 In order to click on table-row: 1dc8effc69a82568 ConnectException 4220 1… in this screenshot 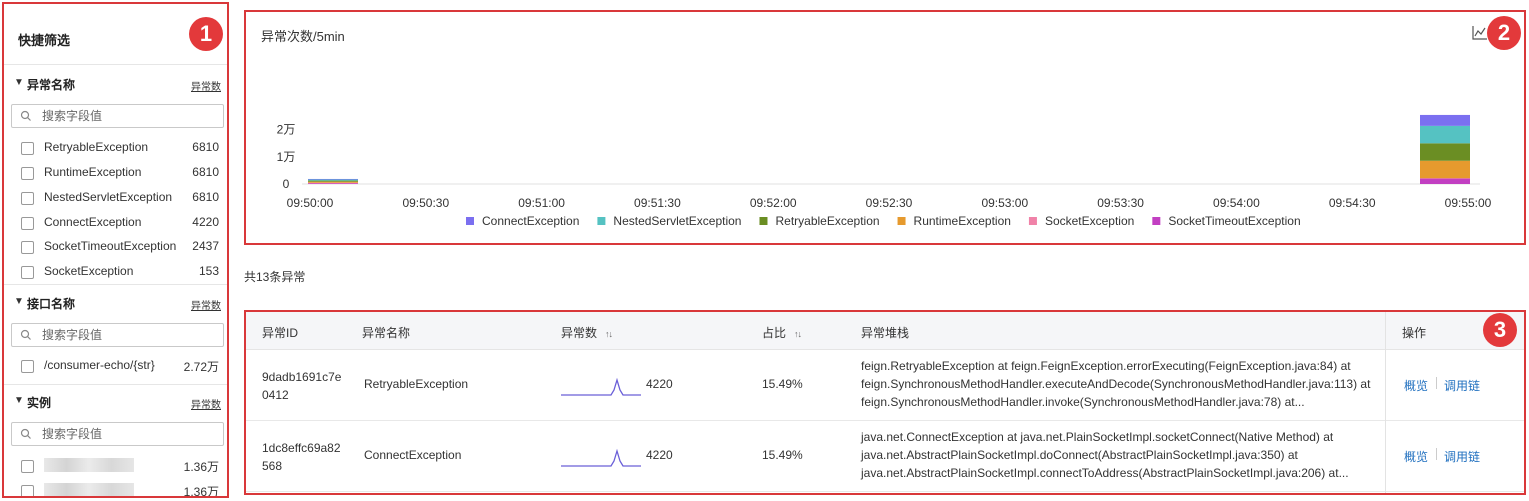, I will do `click(885, 456)`.